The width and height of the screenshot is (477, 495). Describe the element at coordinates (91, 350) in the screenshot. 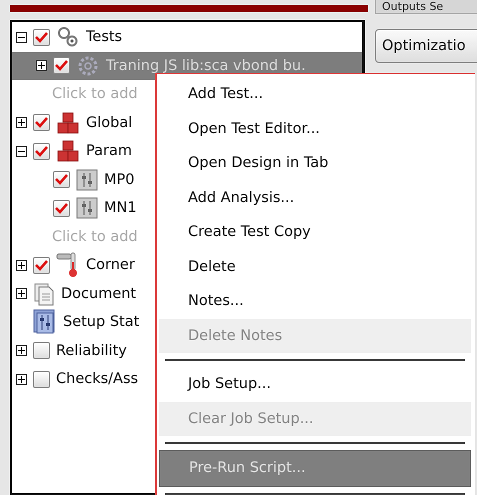

I see `tree-label: Reliability` at that location.